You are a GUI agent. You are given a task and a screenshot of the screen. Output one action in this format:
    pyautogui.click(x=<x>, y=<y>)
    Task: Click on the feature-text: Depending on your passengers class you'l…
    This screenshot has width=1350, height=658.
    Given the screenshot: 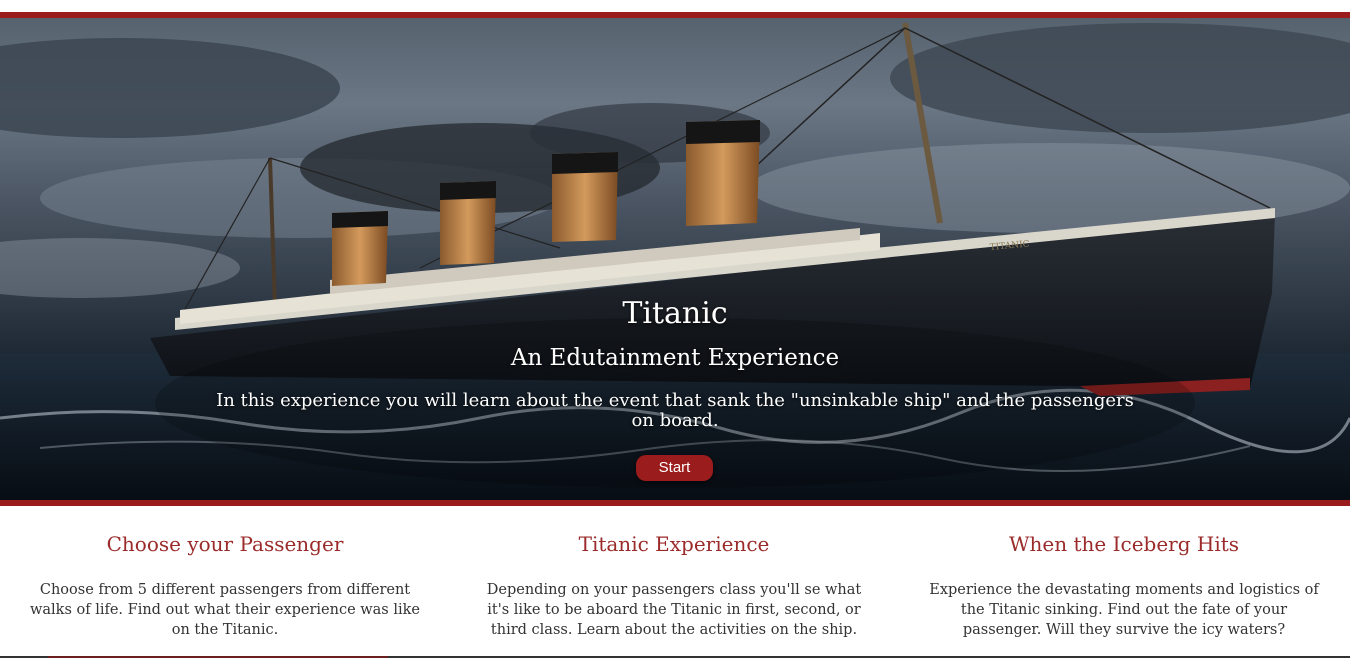 What is the action you would take?
    pyautogui.click(x=674, y=610)
    